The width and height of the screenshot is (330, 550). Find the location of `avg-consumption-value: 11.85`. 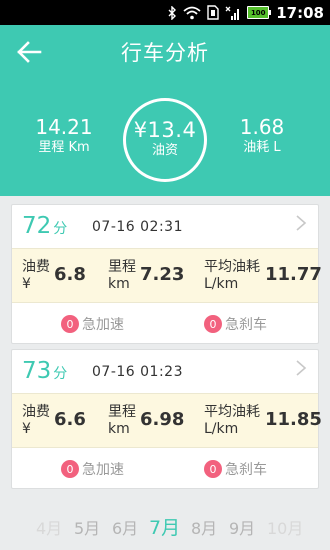

avg-consumption-value: 11.85 is located at coordinates (293, 419).